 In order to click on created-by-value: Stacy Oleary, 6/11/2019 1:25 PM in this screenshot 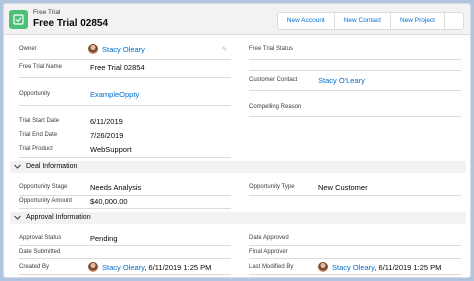, I will do `click(156, 267)`.